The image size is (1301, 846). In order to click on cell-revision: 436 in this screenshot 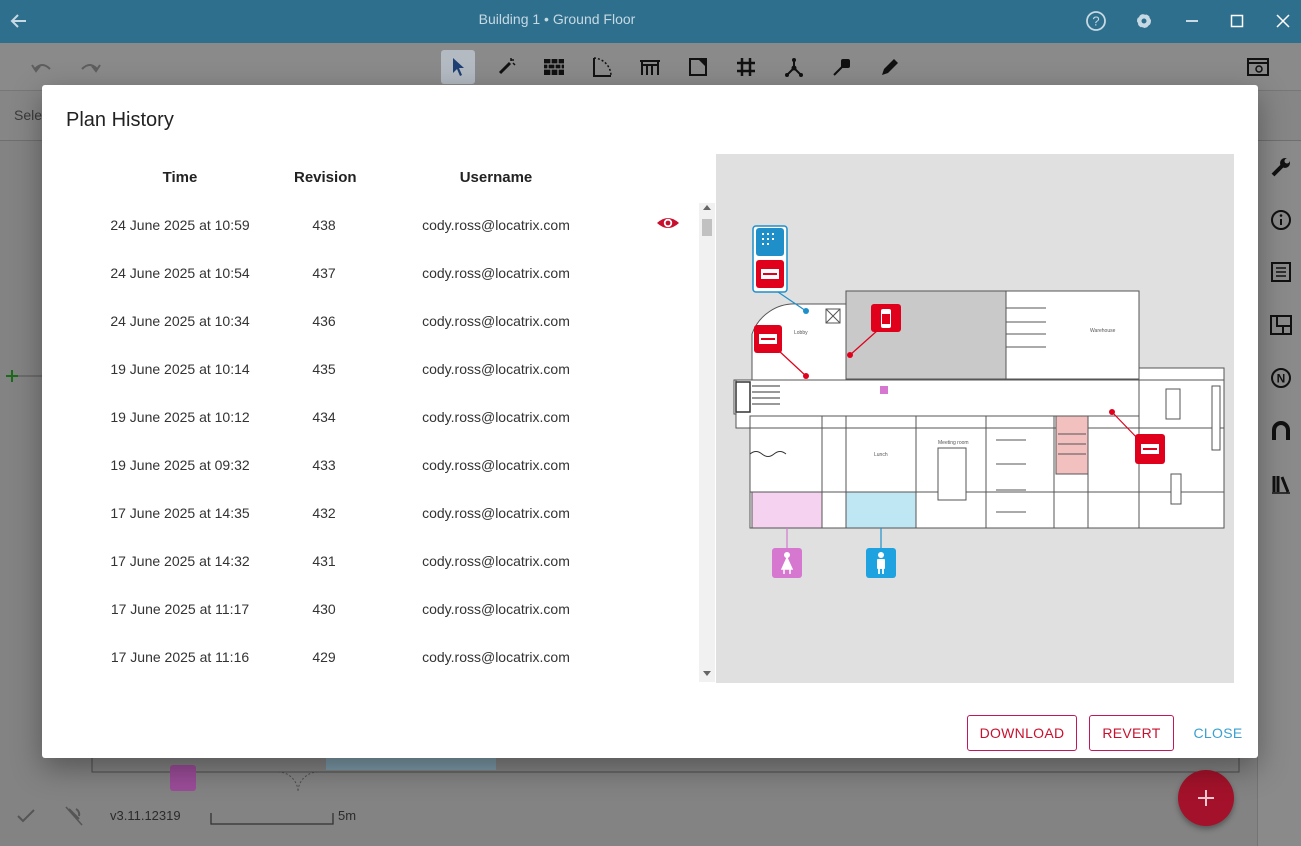, I will do `click(324, 321)`.